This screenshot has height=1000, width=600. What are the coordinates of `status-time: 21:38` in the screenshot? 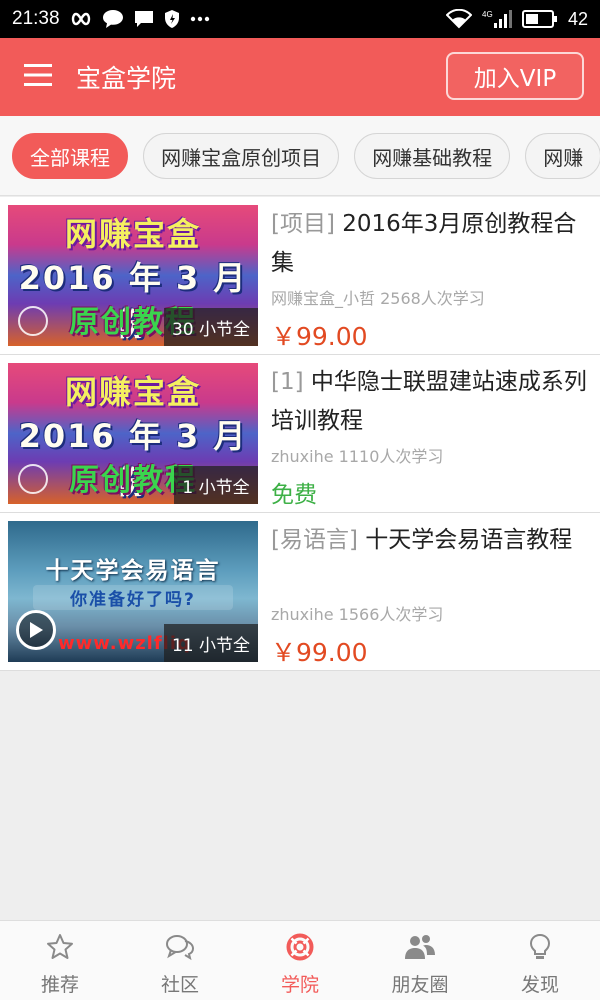 It's located at (36, 18).